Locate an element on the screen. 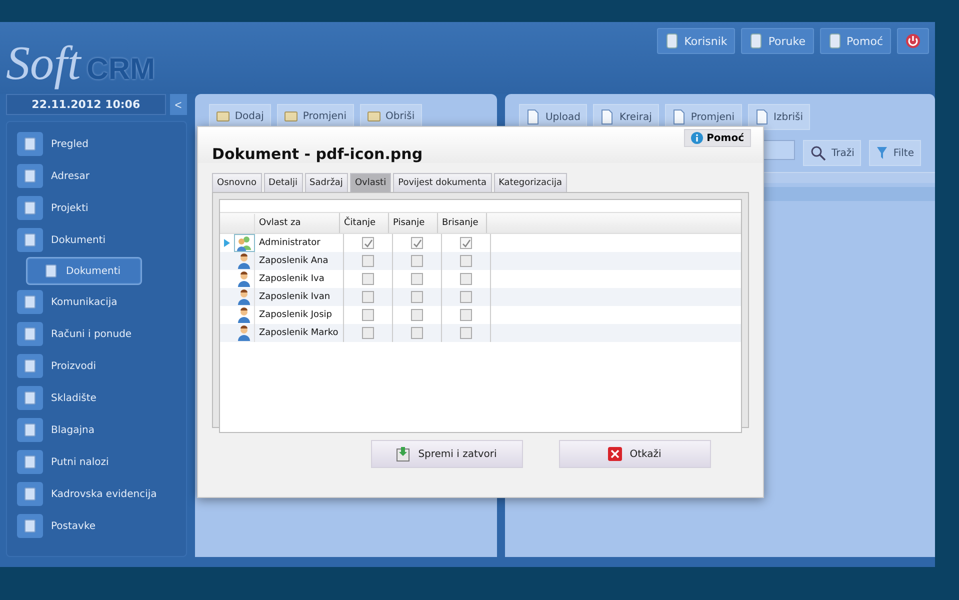  help-button: Pomoć is located at coordinates (717, 138).